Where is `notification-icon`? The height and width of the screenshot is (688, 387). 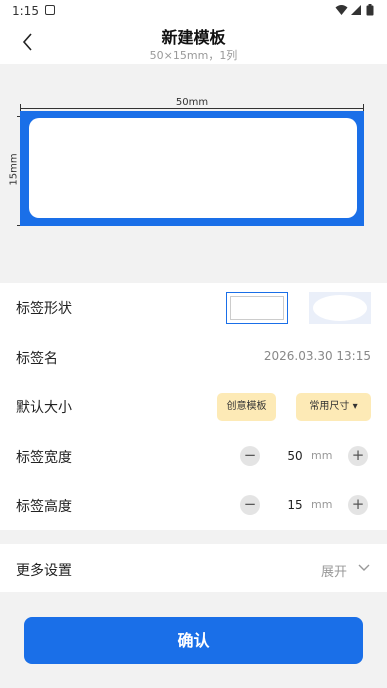 notification-icon is located at coordinates (50, 10).